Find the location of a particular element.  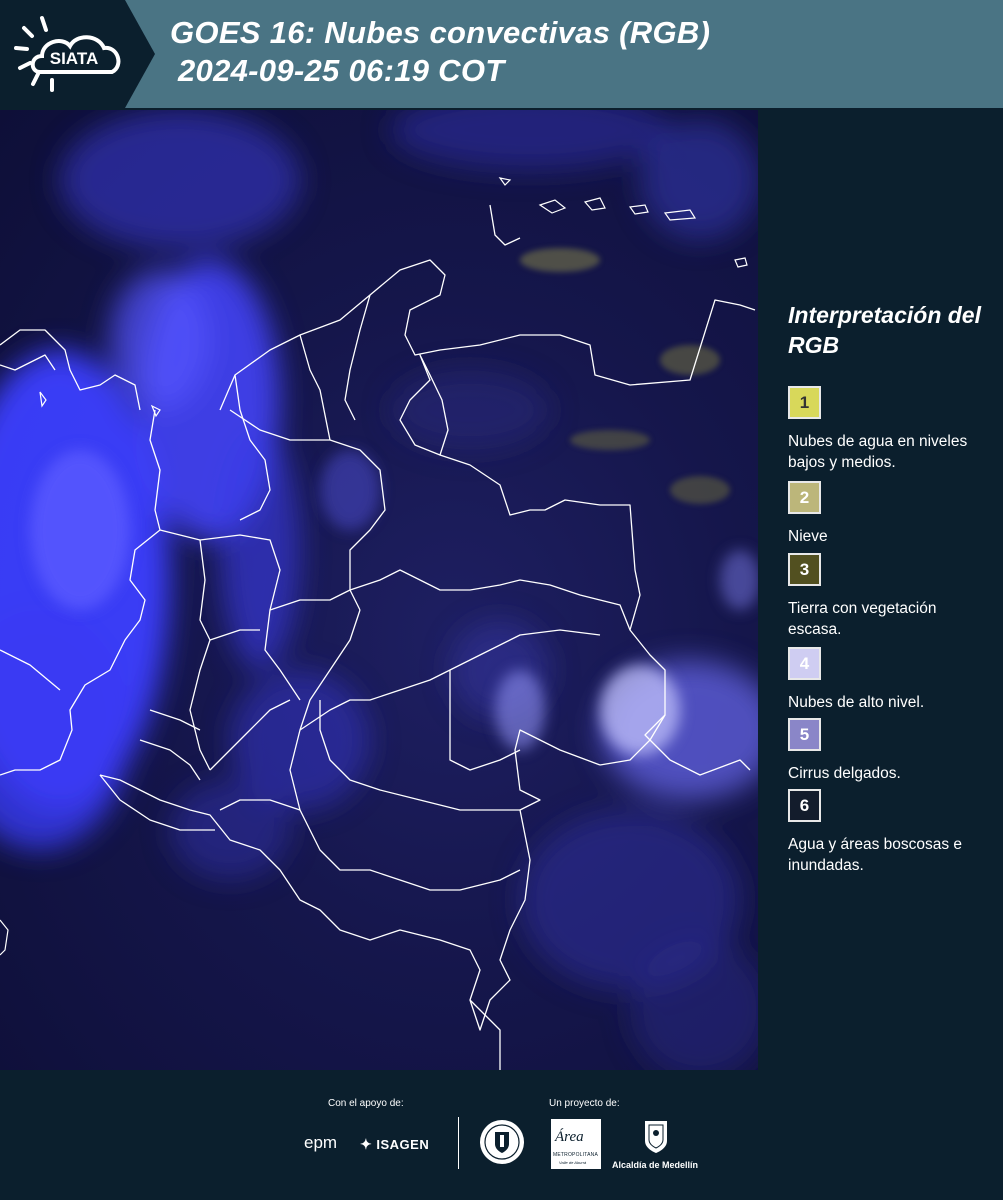

legend-item-5: 5 Cirrus delgados. is located at coordinates (888, 751).